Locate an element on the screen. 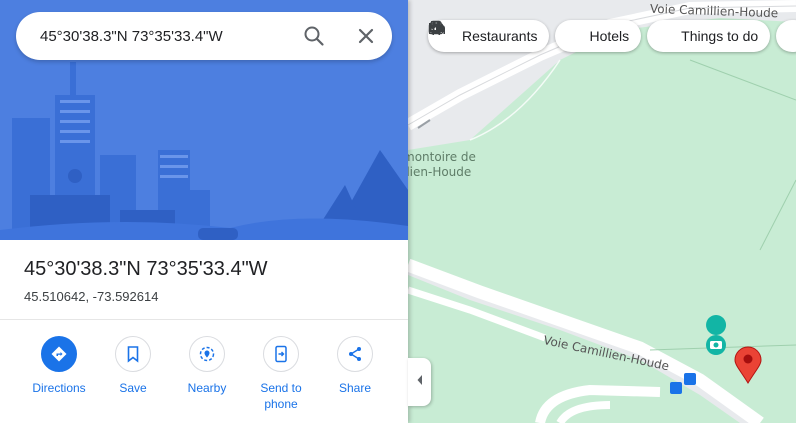  chip-hotels: Hotels is located at coordinates (535, 36).